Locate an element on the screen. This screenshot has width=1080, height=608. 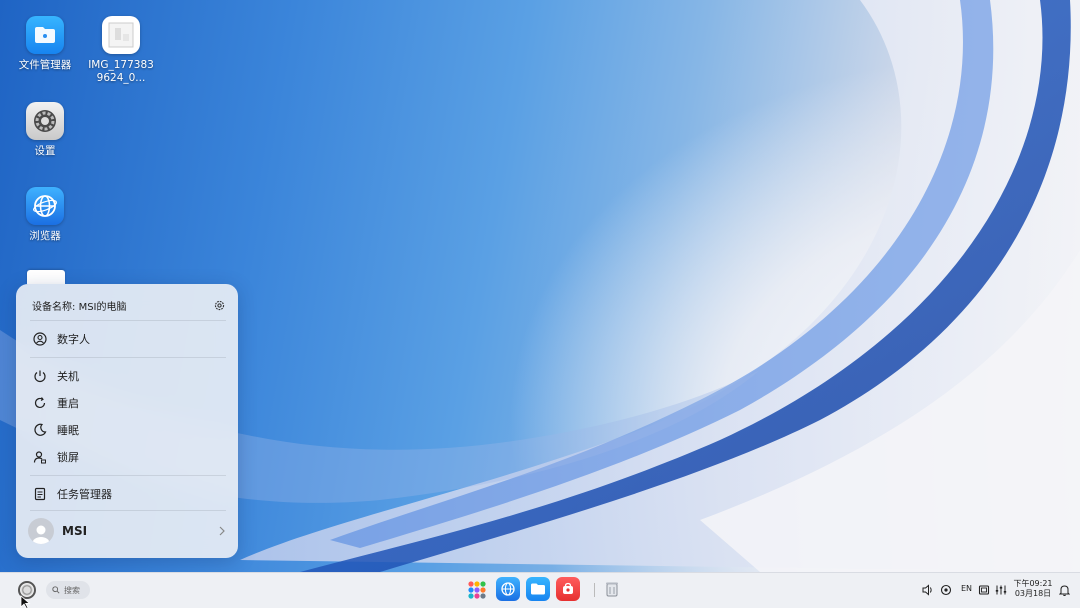
user-avatar is located at coordinates (41, 531).